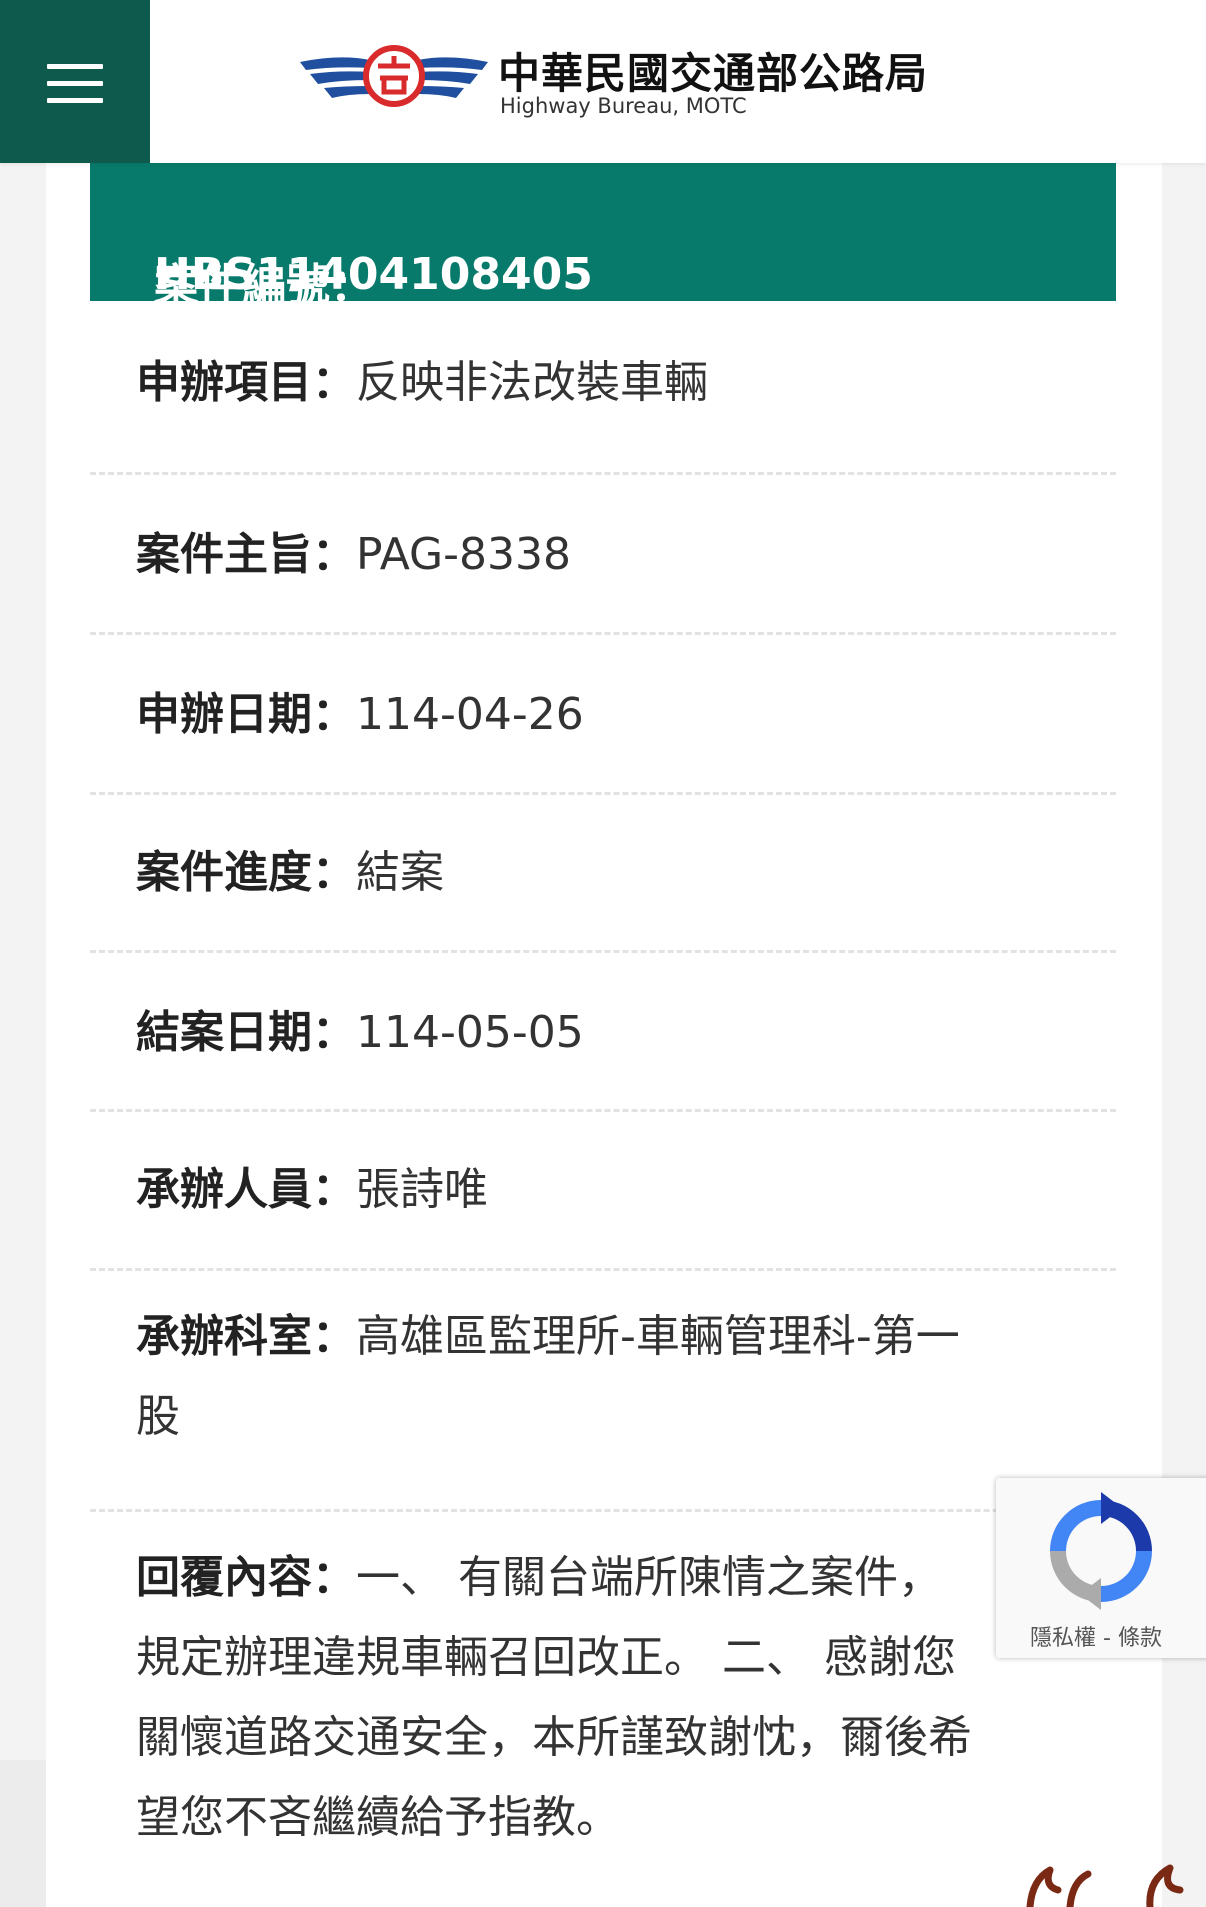 The height and width of the screenshot is (1907, 1206). Describe the element at coordinates (603, 1032) in the screenshot. I see `detail-row-closed-date: 結案日期：114-05-05` at that location.